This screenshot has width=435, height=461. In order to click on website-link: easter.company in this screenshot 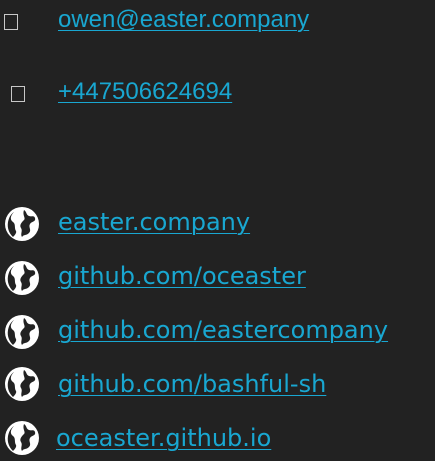, I will do `click(154, 222)`.